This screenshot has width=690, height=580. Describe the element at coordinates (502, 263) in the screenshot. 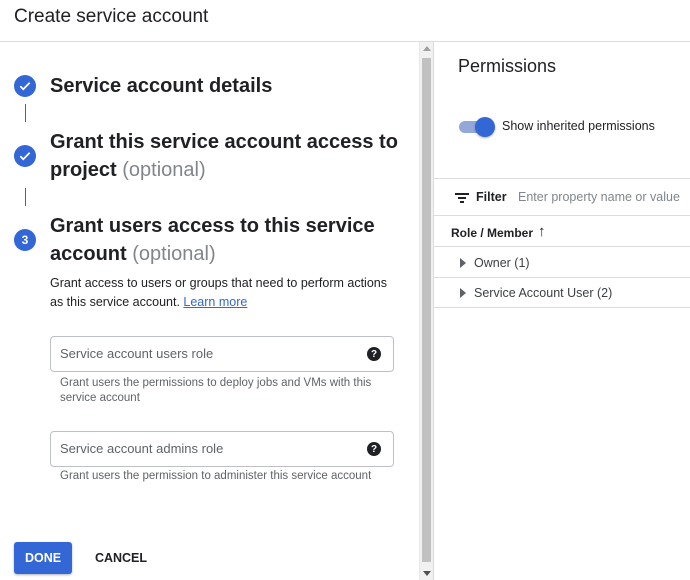

I see `row-label: Owner (1)` at that location.